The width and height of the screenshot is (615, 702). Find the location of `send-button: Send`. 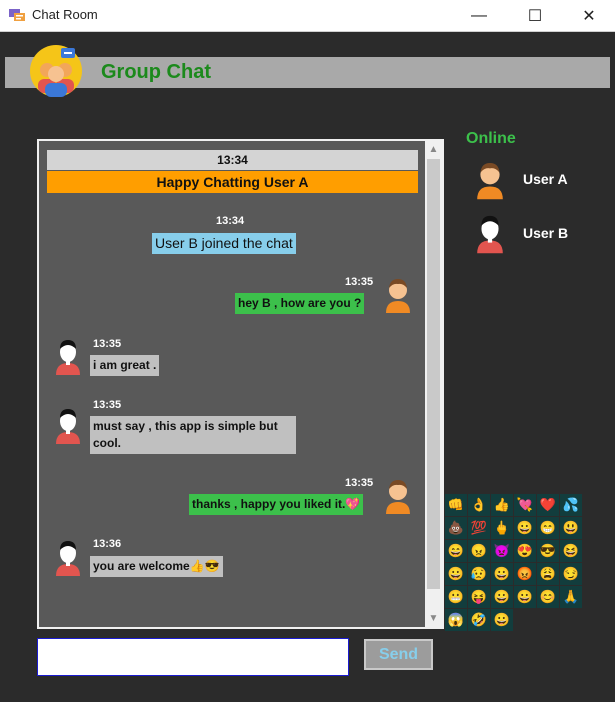

send-button: Send is located at coordinates (398, 654).